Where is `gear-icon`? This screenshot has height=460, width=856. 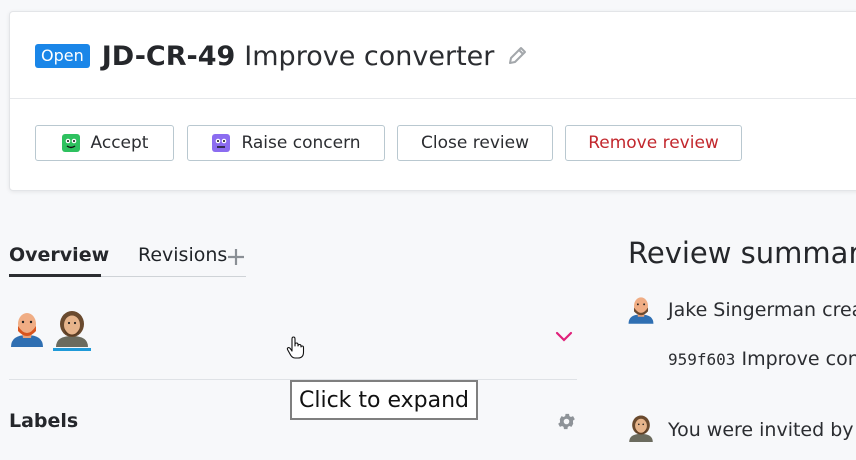
gear-icon is located at coordinates (566, 423).